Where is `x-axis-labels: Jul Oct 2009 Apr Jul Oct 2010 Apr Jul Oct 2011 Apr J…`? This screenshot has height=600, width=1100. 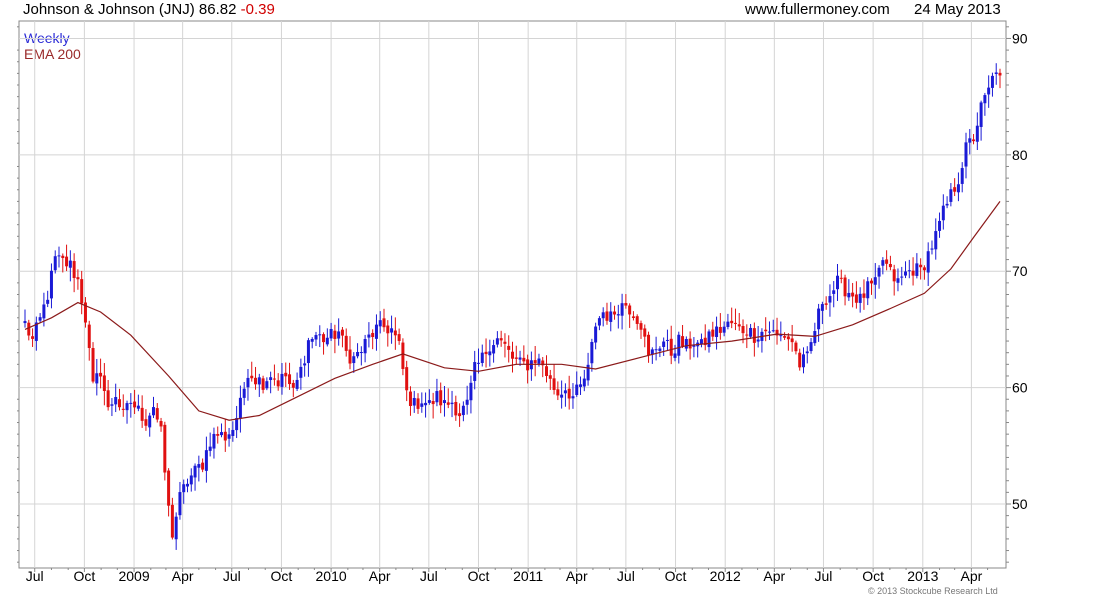 x-axis-labels: Jul Oct 2009 Apr Jul Oct 2010 Apr Jul Oct 2011 Apr J… is located at coordinates (504, 576).